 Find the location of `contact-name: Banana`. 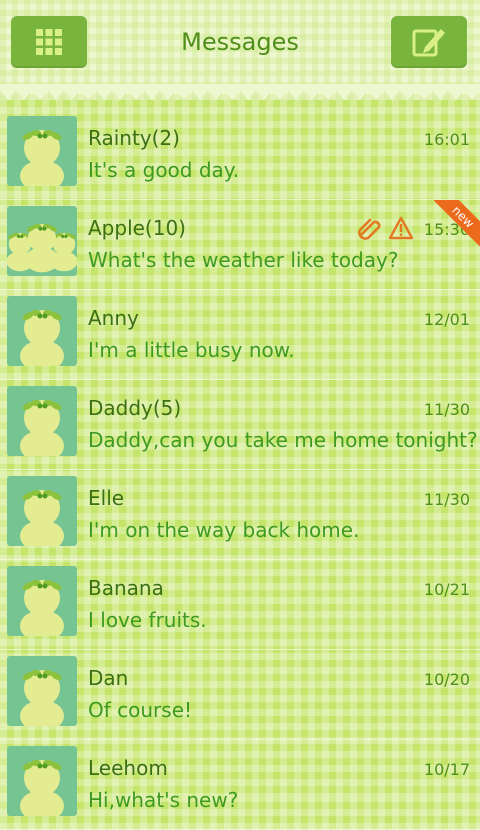

contact-name: Banana is located at coordinates (126, 588).